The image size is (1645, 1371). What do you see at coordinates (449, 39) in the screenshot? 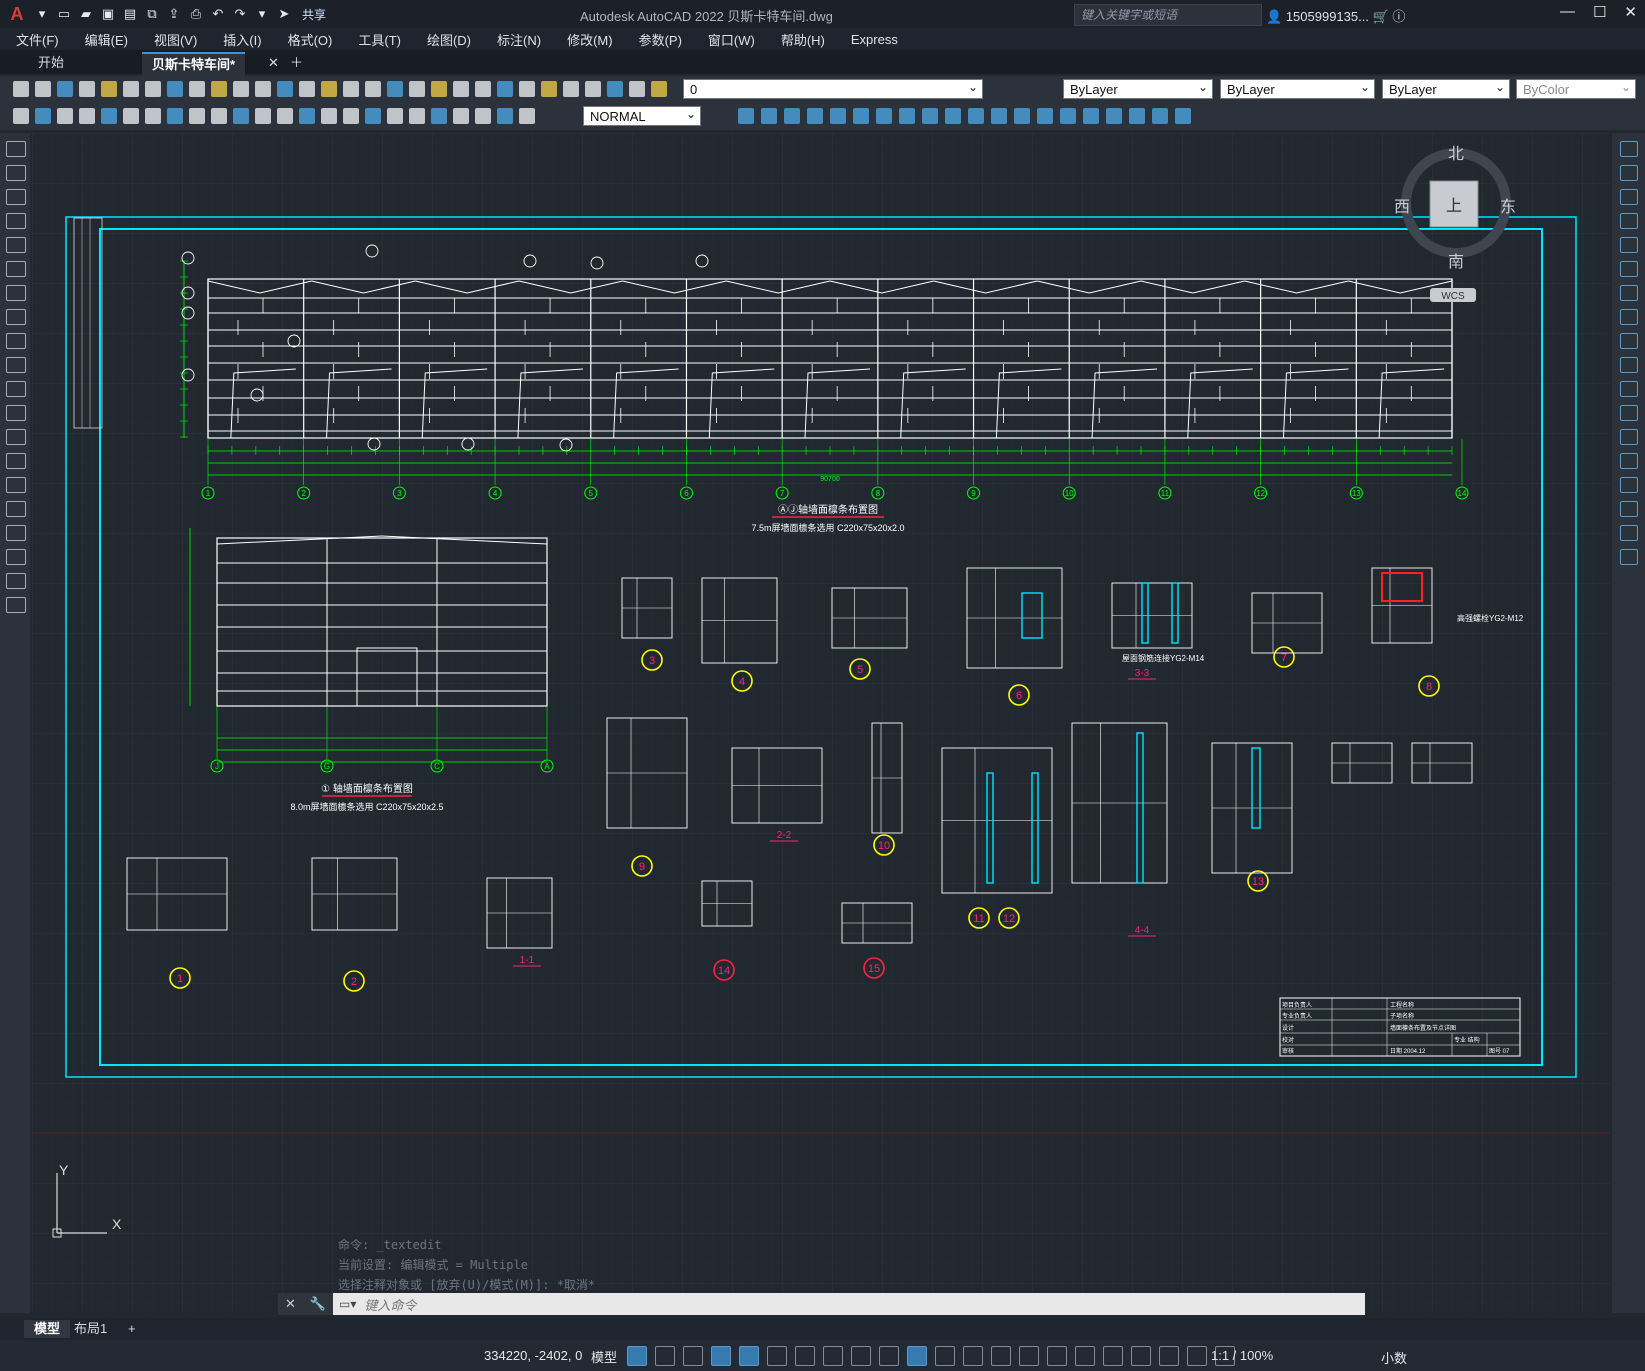
I see `menu-item-6: 绘图(D)` at bounding box center [449, 39].